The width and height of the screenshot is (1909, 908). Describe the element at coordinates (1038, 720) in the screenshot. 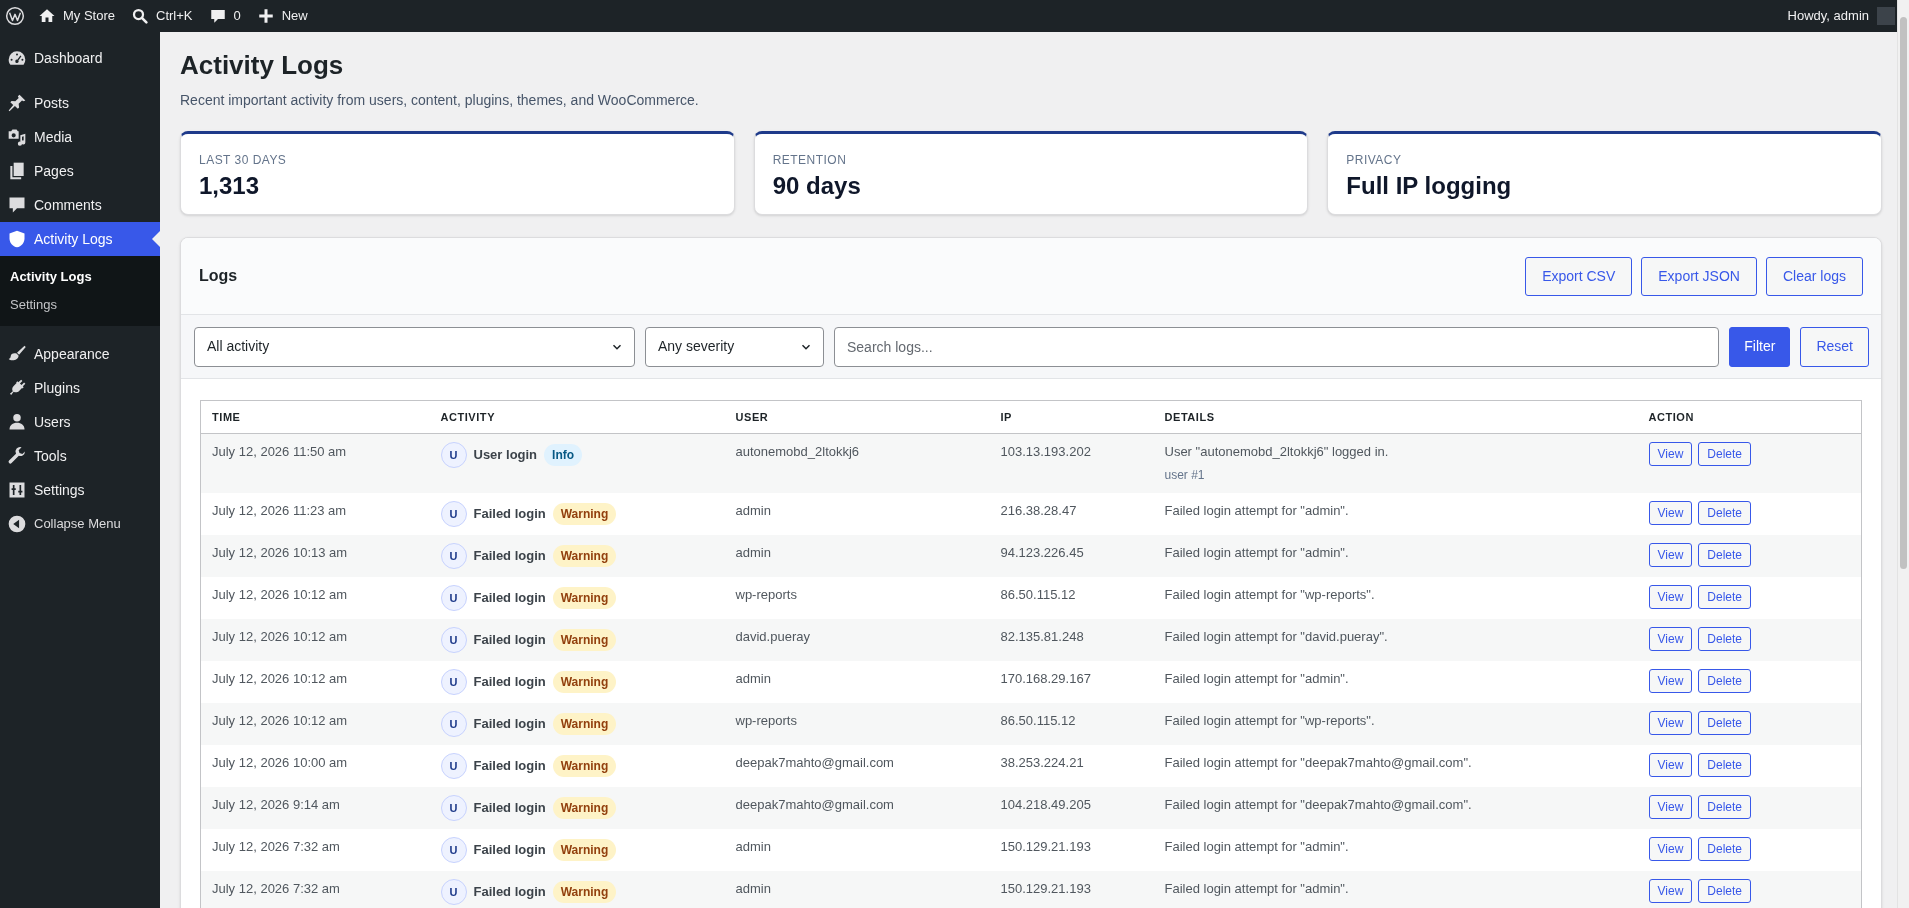

I see `ip-text: 86.50.115.12` at that location.